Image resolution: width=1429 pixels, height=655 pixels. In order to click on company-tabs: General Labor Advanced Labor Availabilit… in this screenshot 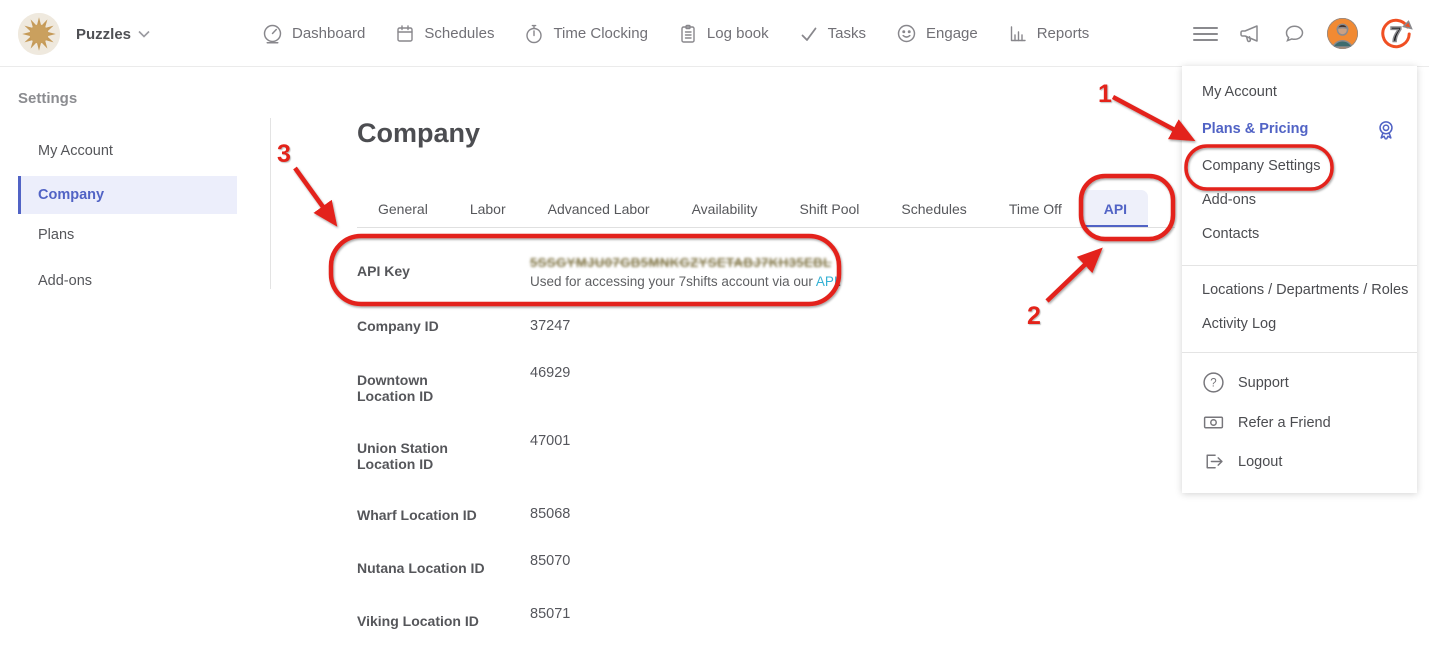, I will do `click(753, 207)`.